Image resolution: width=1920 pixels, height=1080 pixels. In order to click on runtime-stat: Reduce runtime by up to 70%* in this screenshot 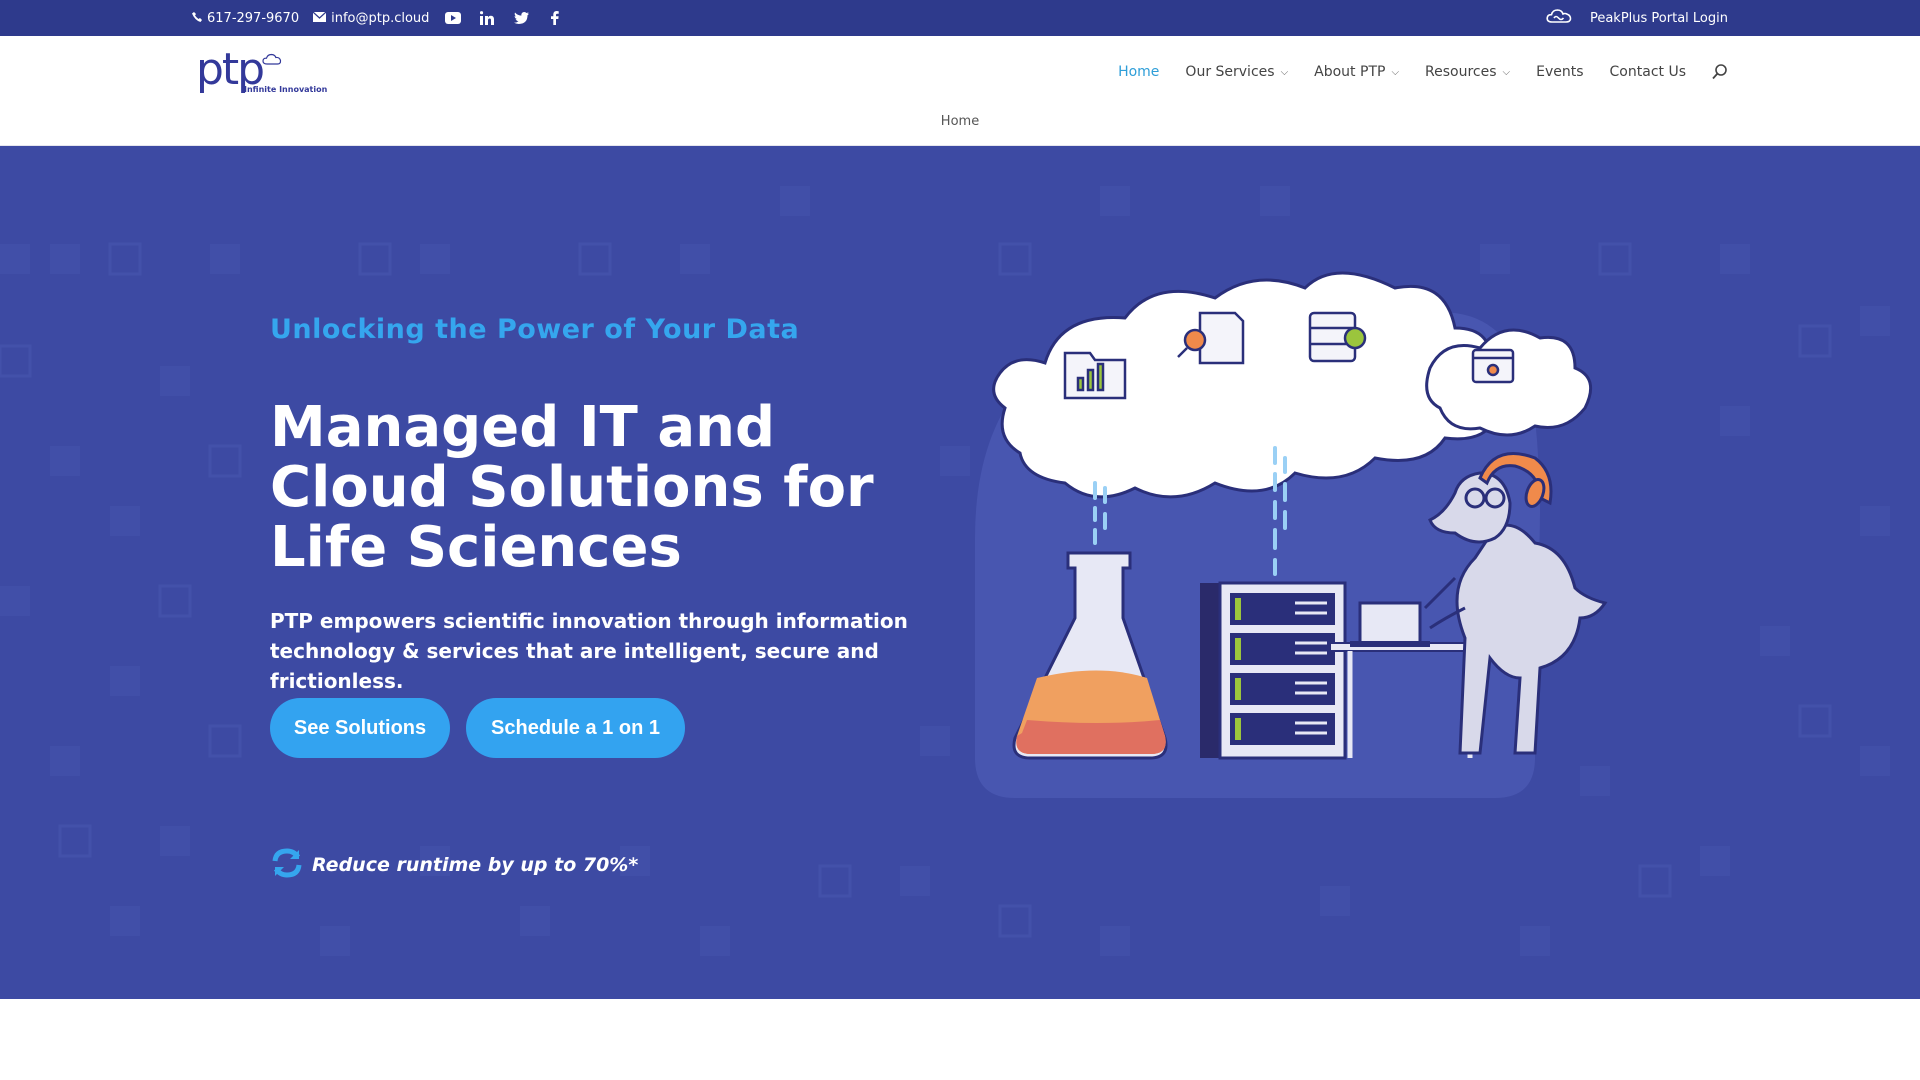, I will do `click(454, 865)`.